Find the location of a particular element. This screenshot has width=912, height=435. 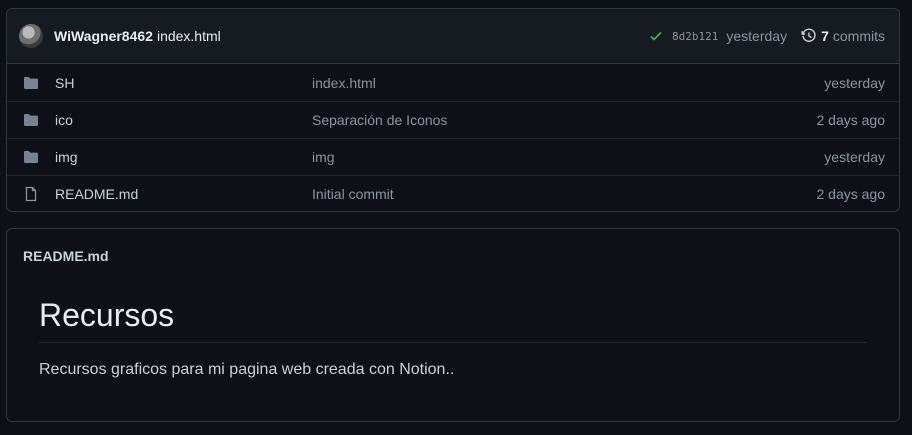

commits-link: 7 commits is located at coordinates (843, 36).